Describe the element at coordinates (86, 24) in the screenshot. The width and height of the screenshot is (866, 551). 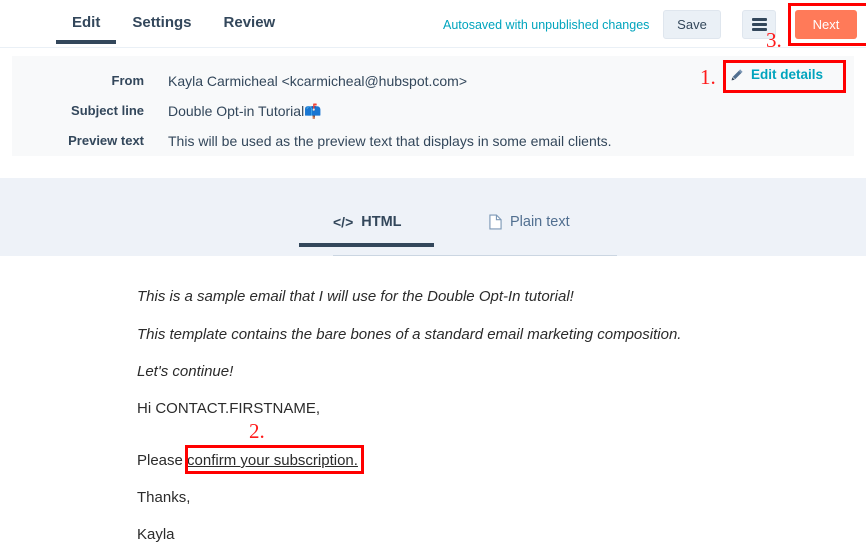
I see `tab-edit: Edit` at that location.